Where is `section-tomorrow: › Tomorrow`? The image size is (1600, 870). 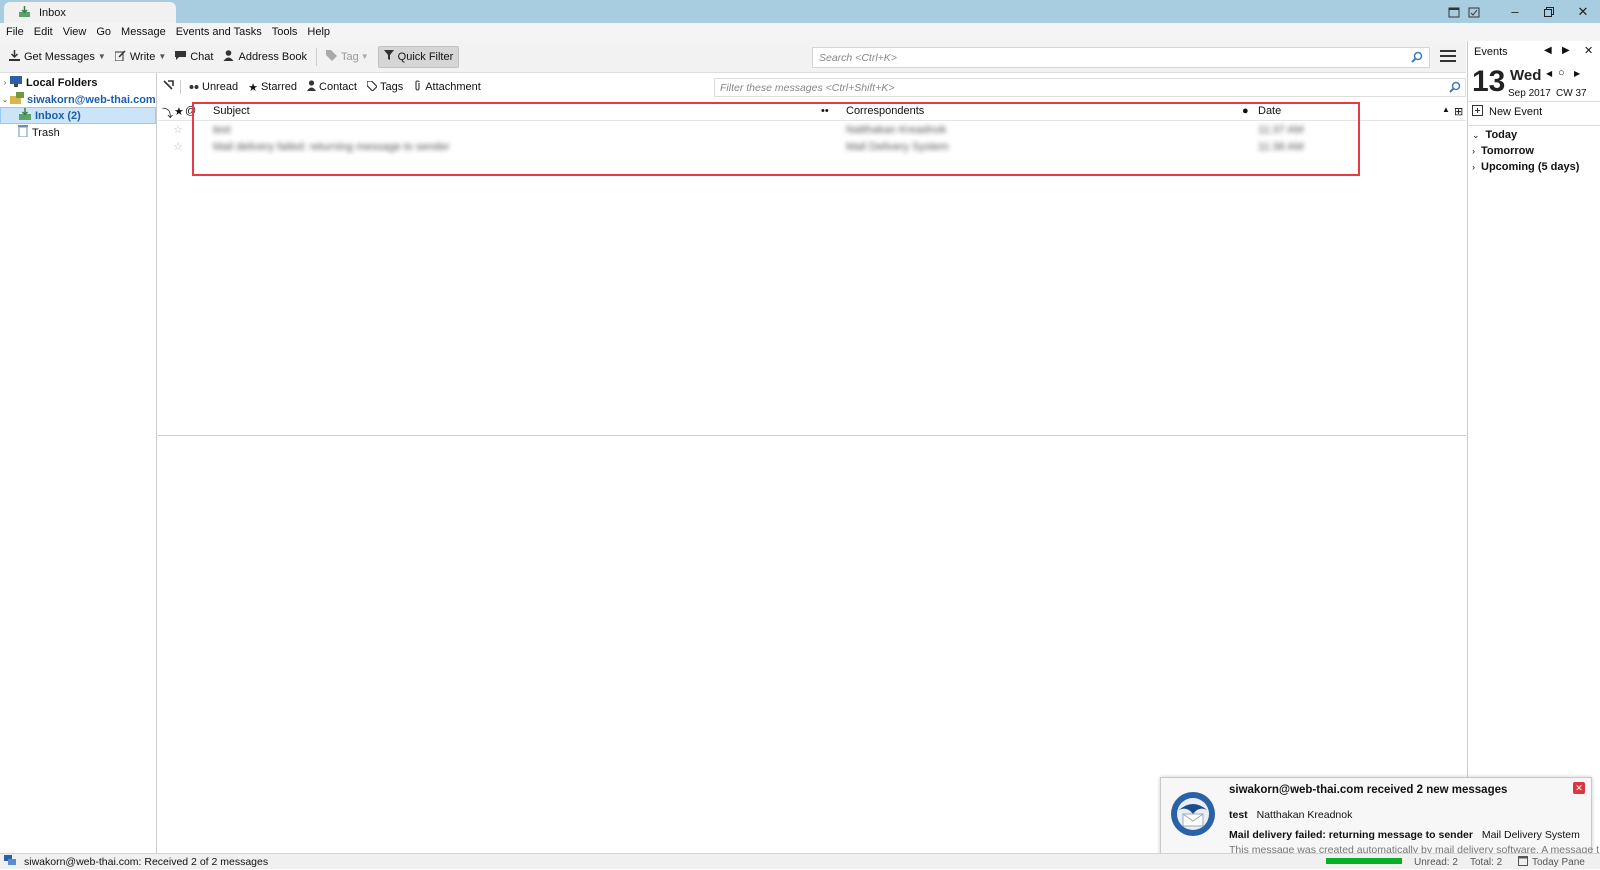 section-tomorrow: › Tomorrow is located at coordinates (1503, 151).